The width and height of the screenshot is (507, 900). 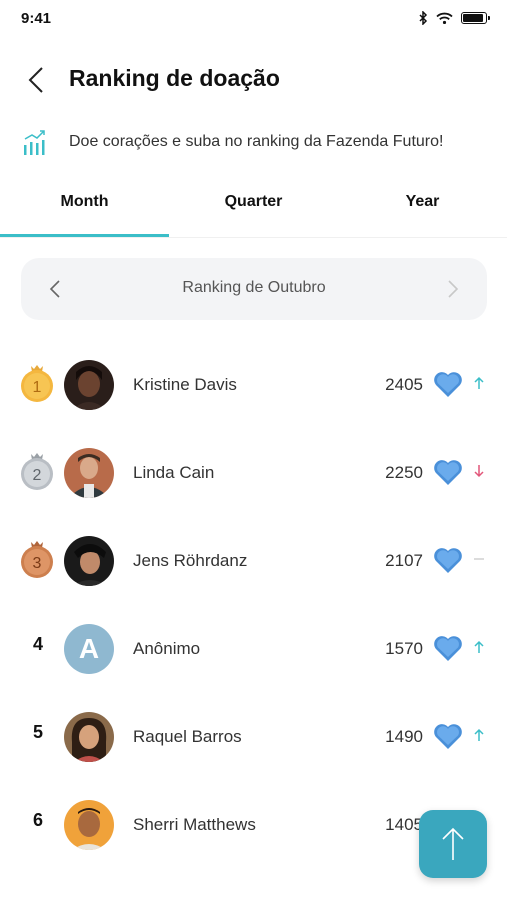 I want to click on active-tab-indicator, so click(x=84, y=235).